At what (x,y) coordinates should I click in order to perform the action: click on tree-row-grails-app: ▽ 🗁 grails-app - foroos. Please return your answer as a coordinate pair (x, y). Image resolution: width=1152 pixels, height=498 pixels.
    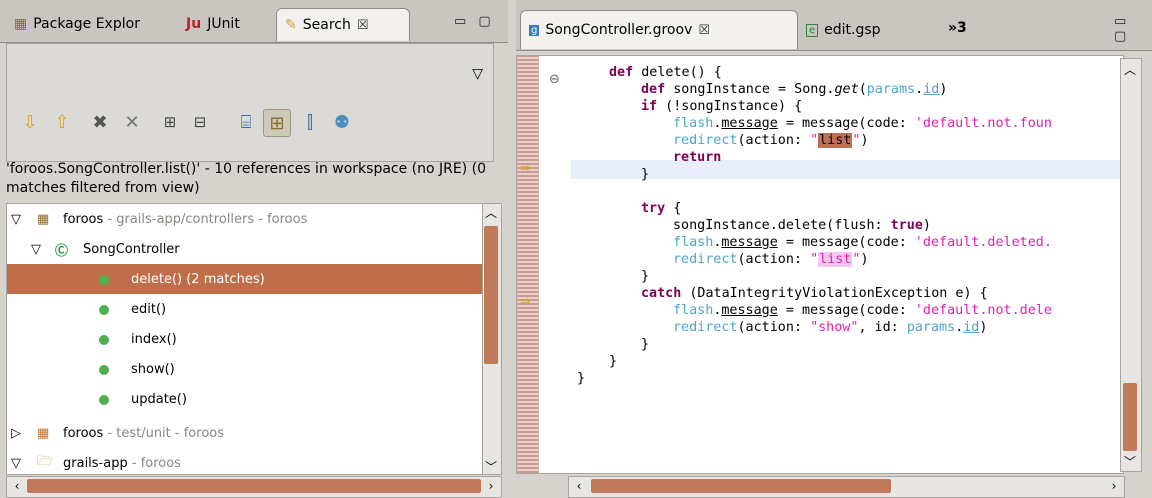
    Looking at the image, I should click on (245, 461).